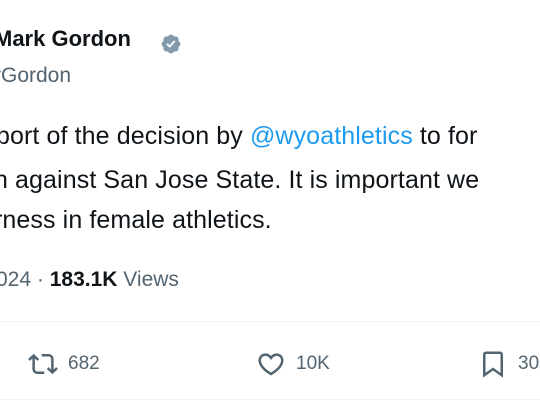 The height and width of the screenshot is (400, 540). I want to click on tweet-date: 024, so click(15, 279).